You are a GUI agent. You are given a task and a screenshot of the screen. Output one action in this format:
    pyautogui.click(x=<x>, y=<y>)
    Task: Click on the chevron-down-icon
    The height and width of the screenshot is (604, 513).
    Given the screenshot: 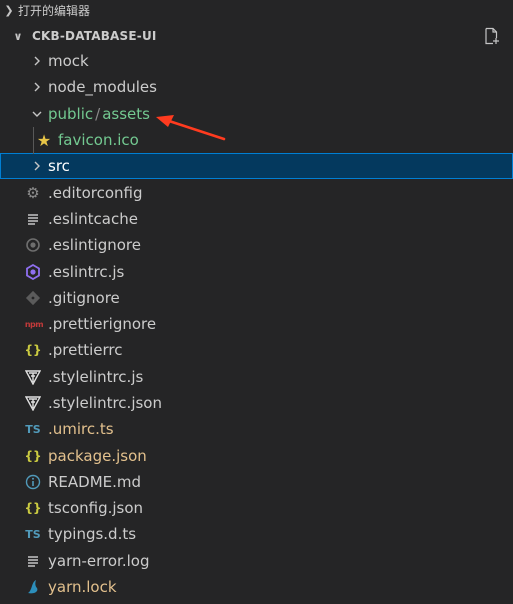 What is the action you would take?
    pyautogui.click(x=37, y=114)
    